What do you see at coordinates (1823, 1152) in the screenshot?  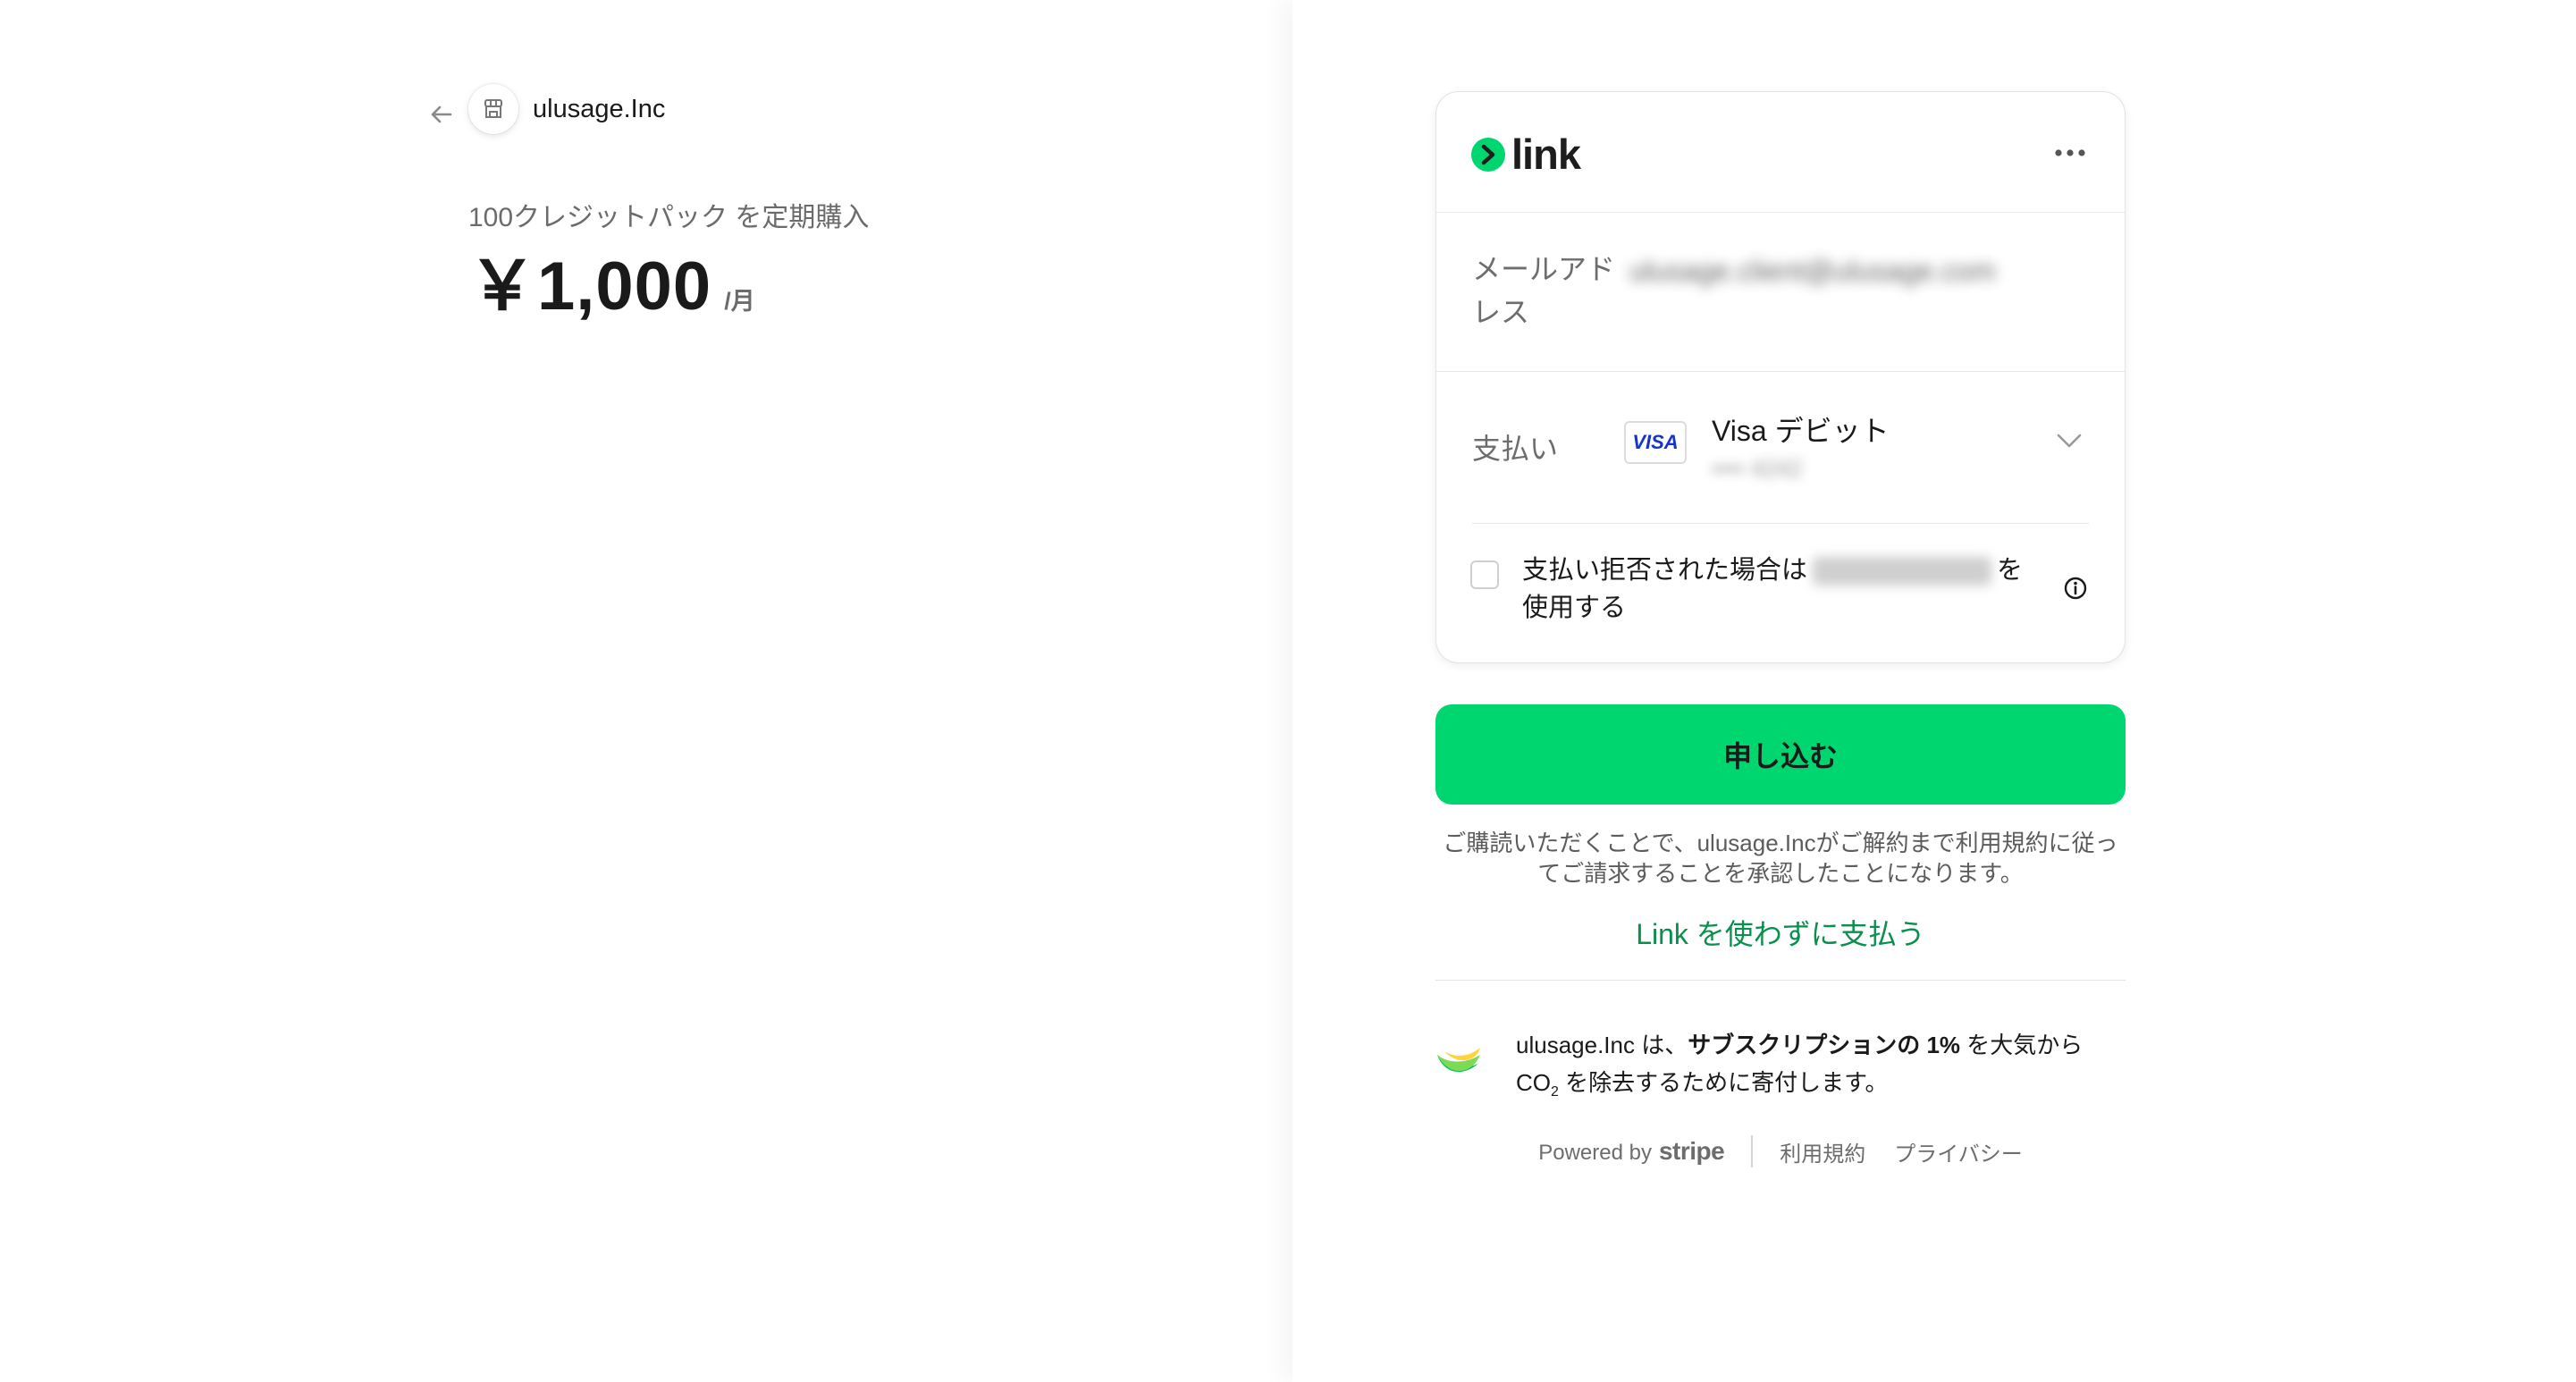 I see `terms-link: 利用規約` at bounding box center [1823, 1152].